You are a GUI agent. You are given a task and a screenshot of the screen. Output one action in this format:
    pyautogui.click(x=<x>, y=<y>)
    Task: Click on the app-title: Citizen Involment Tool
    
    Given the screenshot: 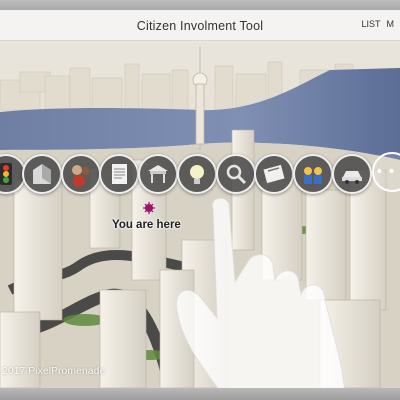 What is the action you would take?
    pyautogui.click(x=200, y=26)
    